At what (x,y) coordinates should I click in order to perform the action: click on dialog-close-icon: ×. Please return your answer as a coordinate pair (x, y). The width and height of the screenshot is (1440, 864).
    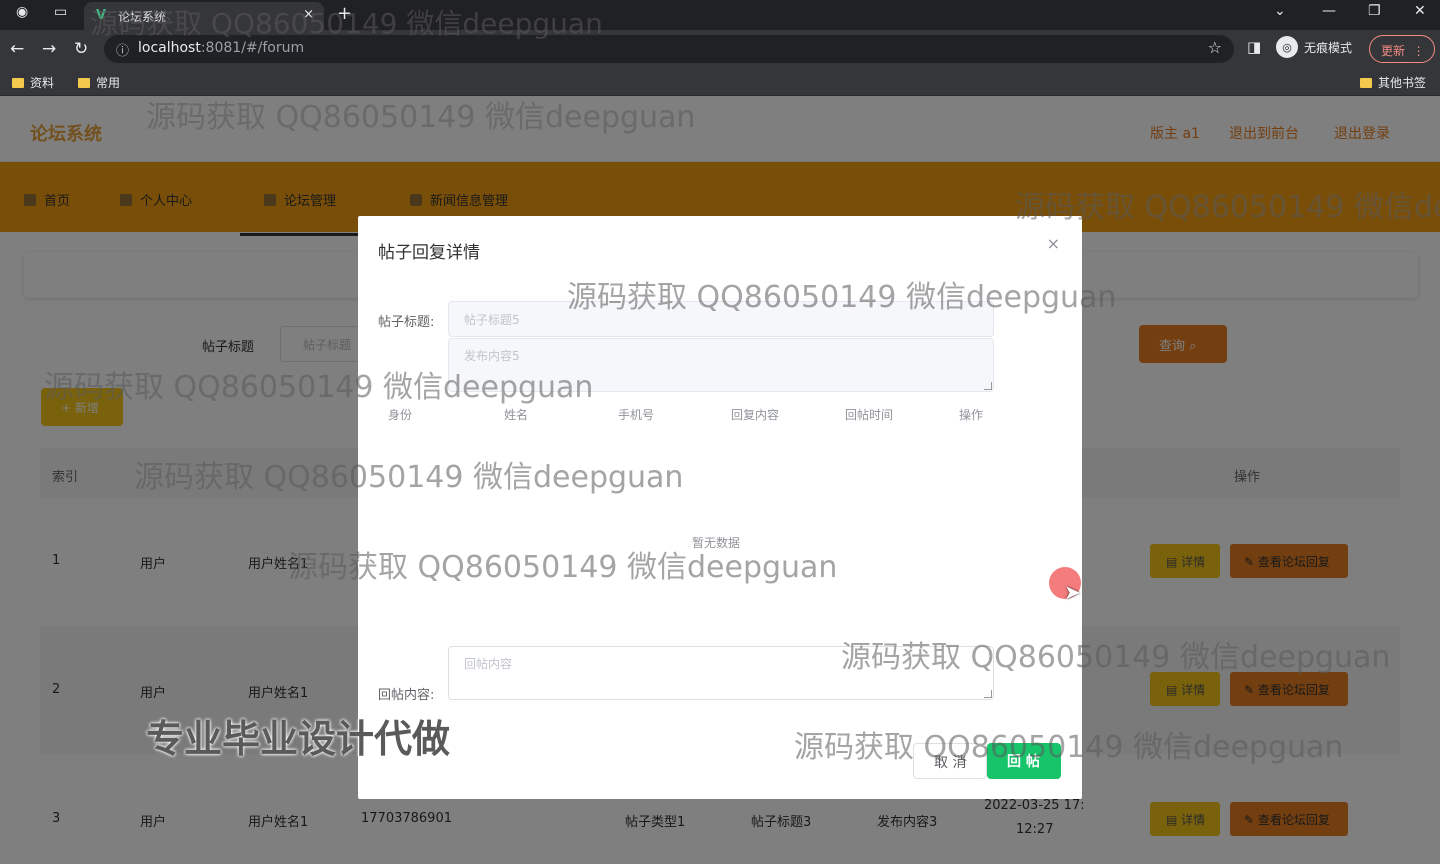
    Looking at the image, I should click on (1053, 243).